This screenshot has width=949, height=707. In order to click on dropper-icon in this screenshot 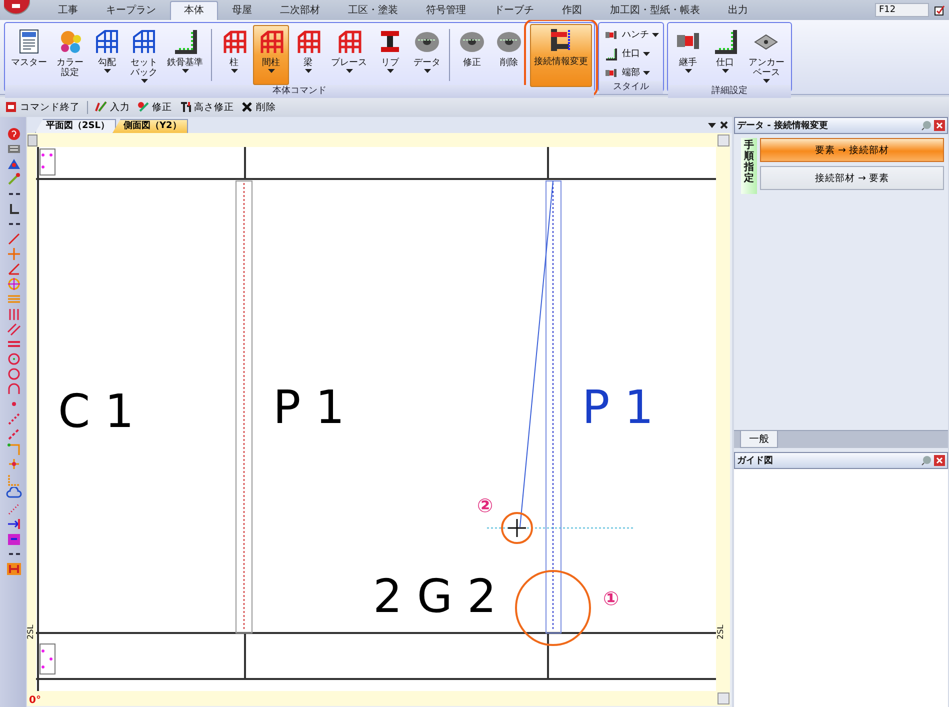, I will do `click(14, 179)`.